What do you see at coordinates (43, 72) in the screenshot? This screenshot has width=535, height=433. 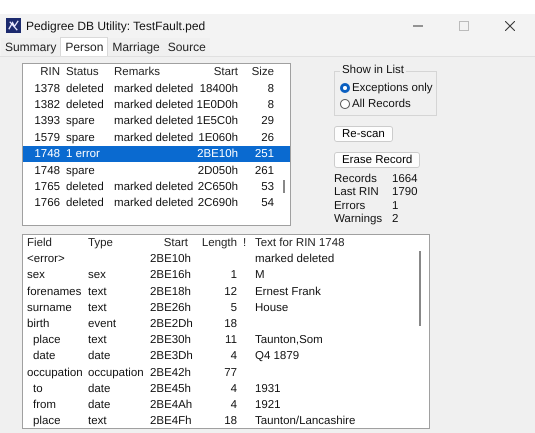 I see `column-header: RIN` at bounding box center [43, 72].